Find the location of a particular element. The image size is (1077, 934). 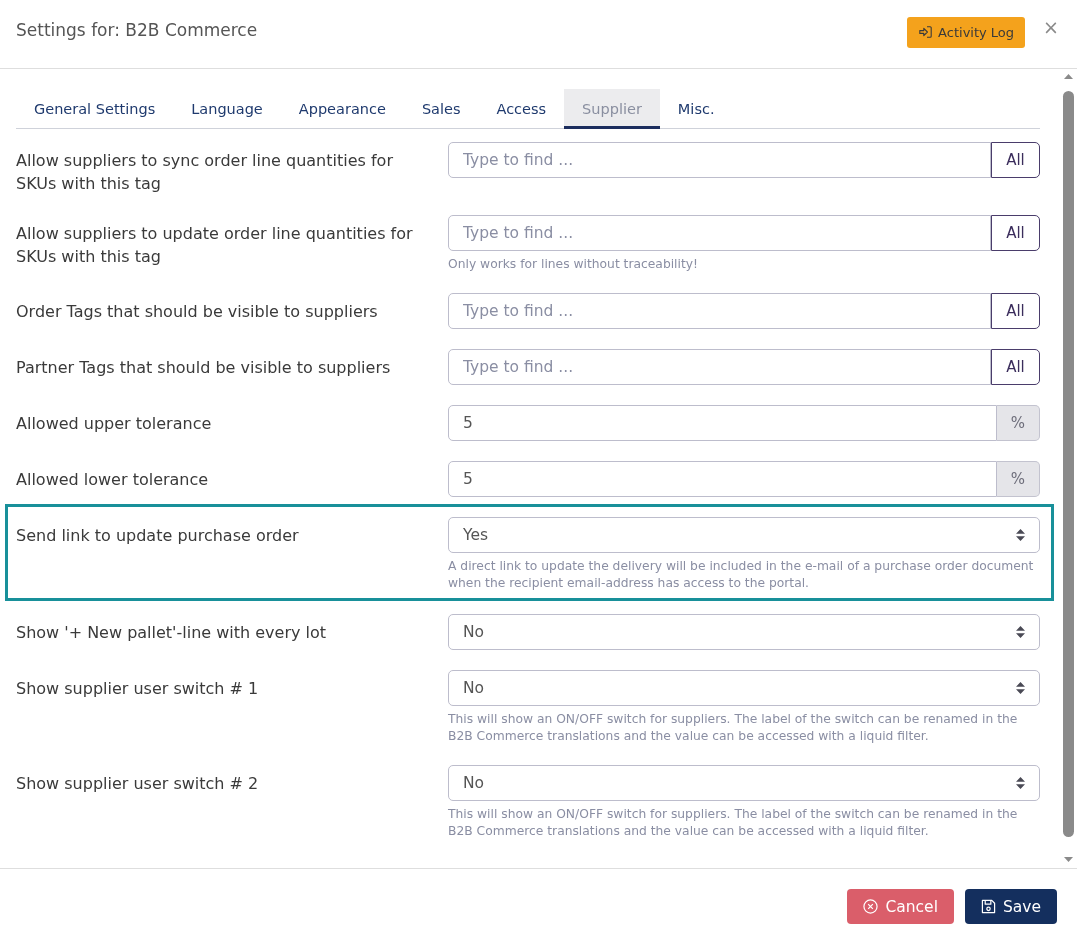

help-text: Only works for lines without traceability! is located at coordinates (573, 264).